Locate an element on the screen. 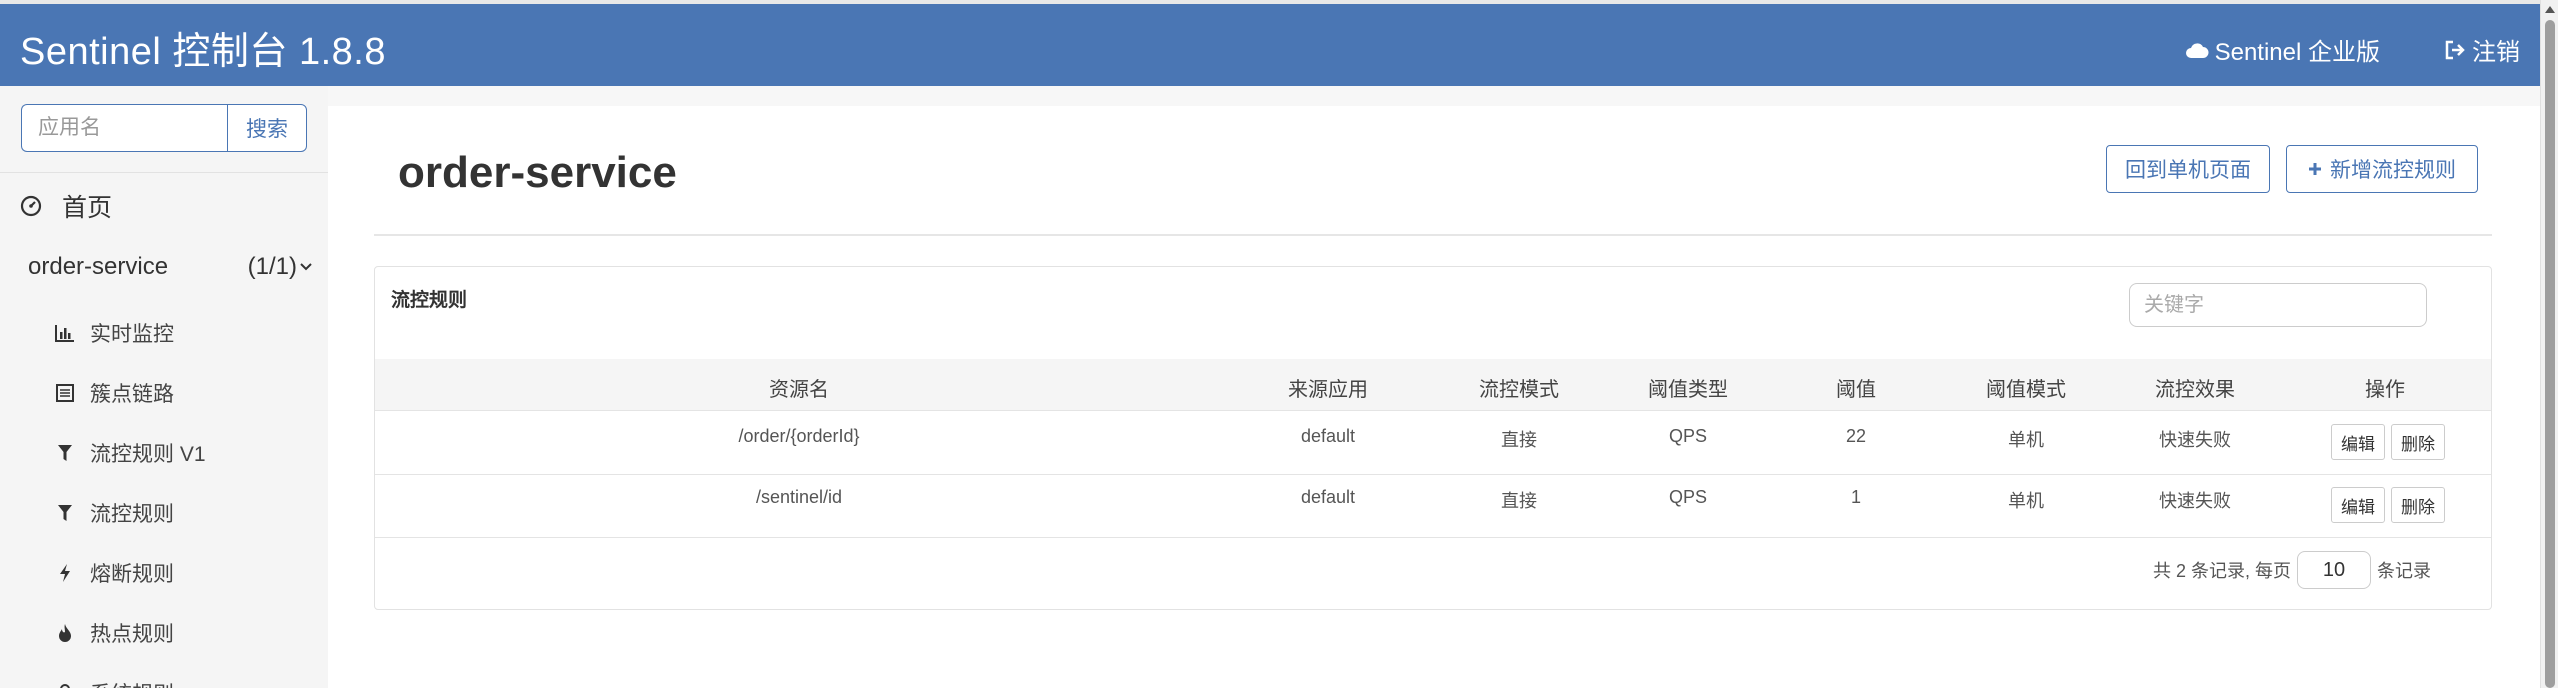 Image resolution: width=2558 pixels, height=688 pixels. pagination: 共 2 条记录, 每页 条记录 is located at coordinates (2292, 570).